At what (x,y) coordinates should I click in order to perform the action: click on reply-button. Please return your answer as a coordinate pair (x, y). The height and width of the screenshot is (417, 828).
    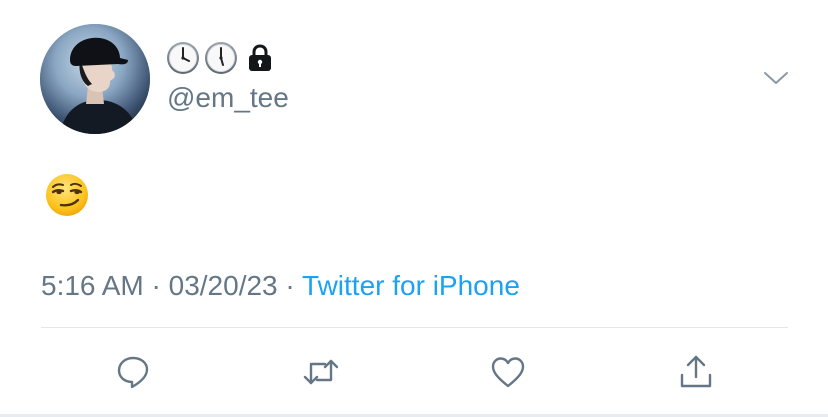
    Looking at the image, I should click on (133, 372).